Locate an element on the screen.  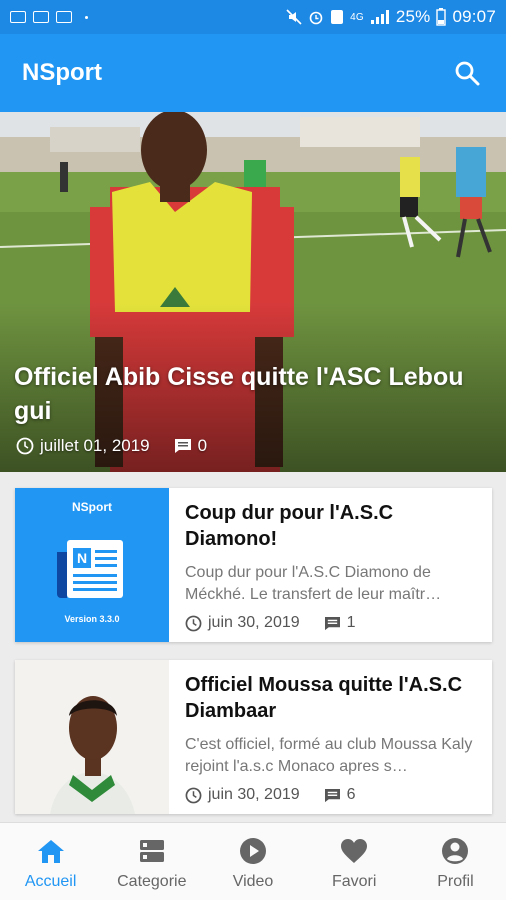
search-icon is located at coordinates (467, 73).